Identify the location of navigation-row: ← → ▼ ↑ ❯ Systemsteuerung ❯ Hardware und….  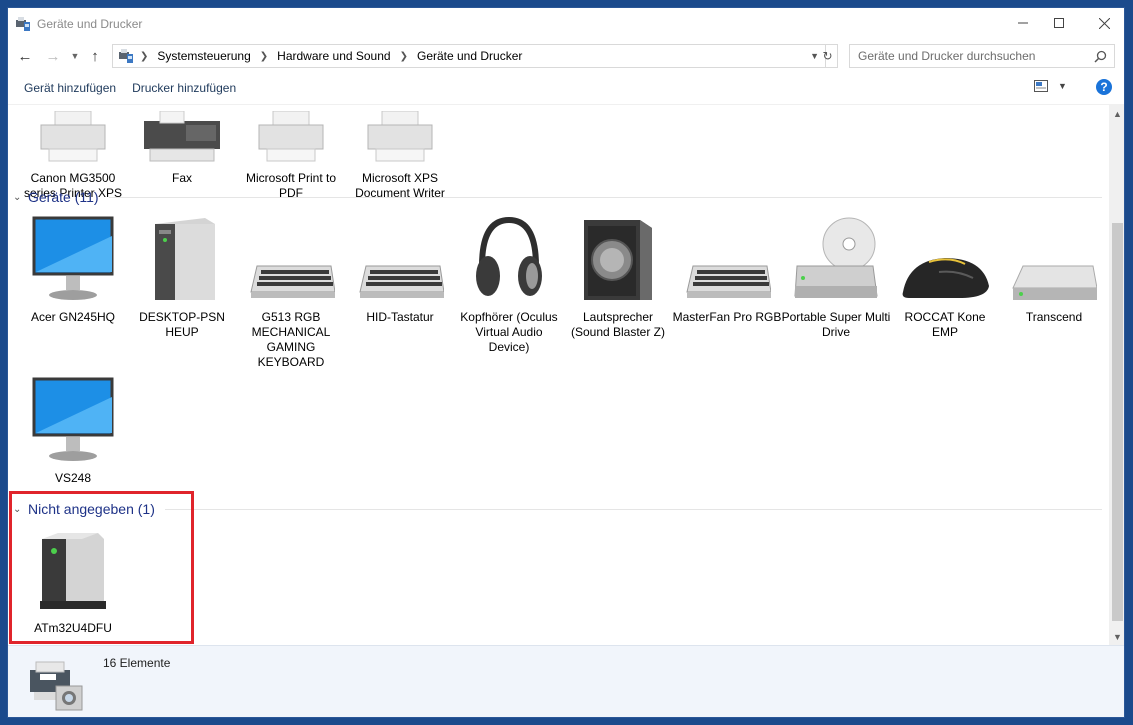
(566, 56).